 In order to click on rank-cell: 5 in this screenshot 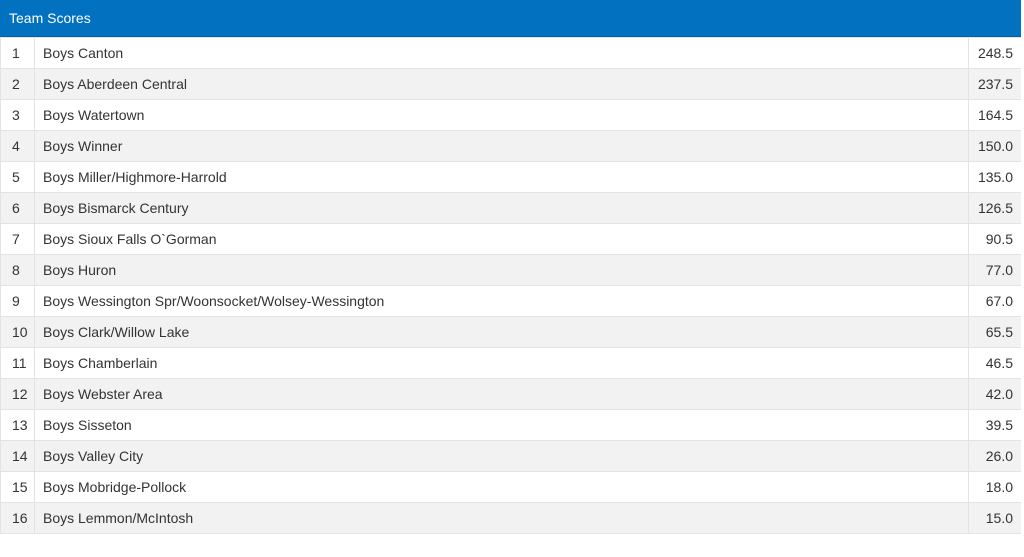, I will do `click(17, 177)`.